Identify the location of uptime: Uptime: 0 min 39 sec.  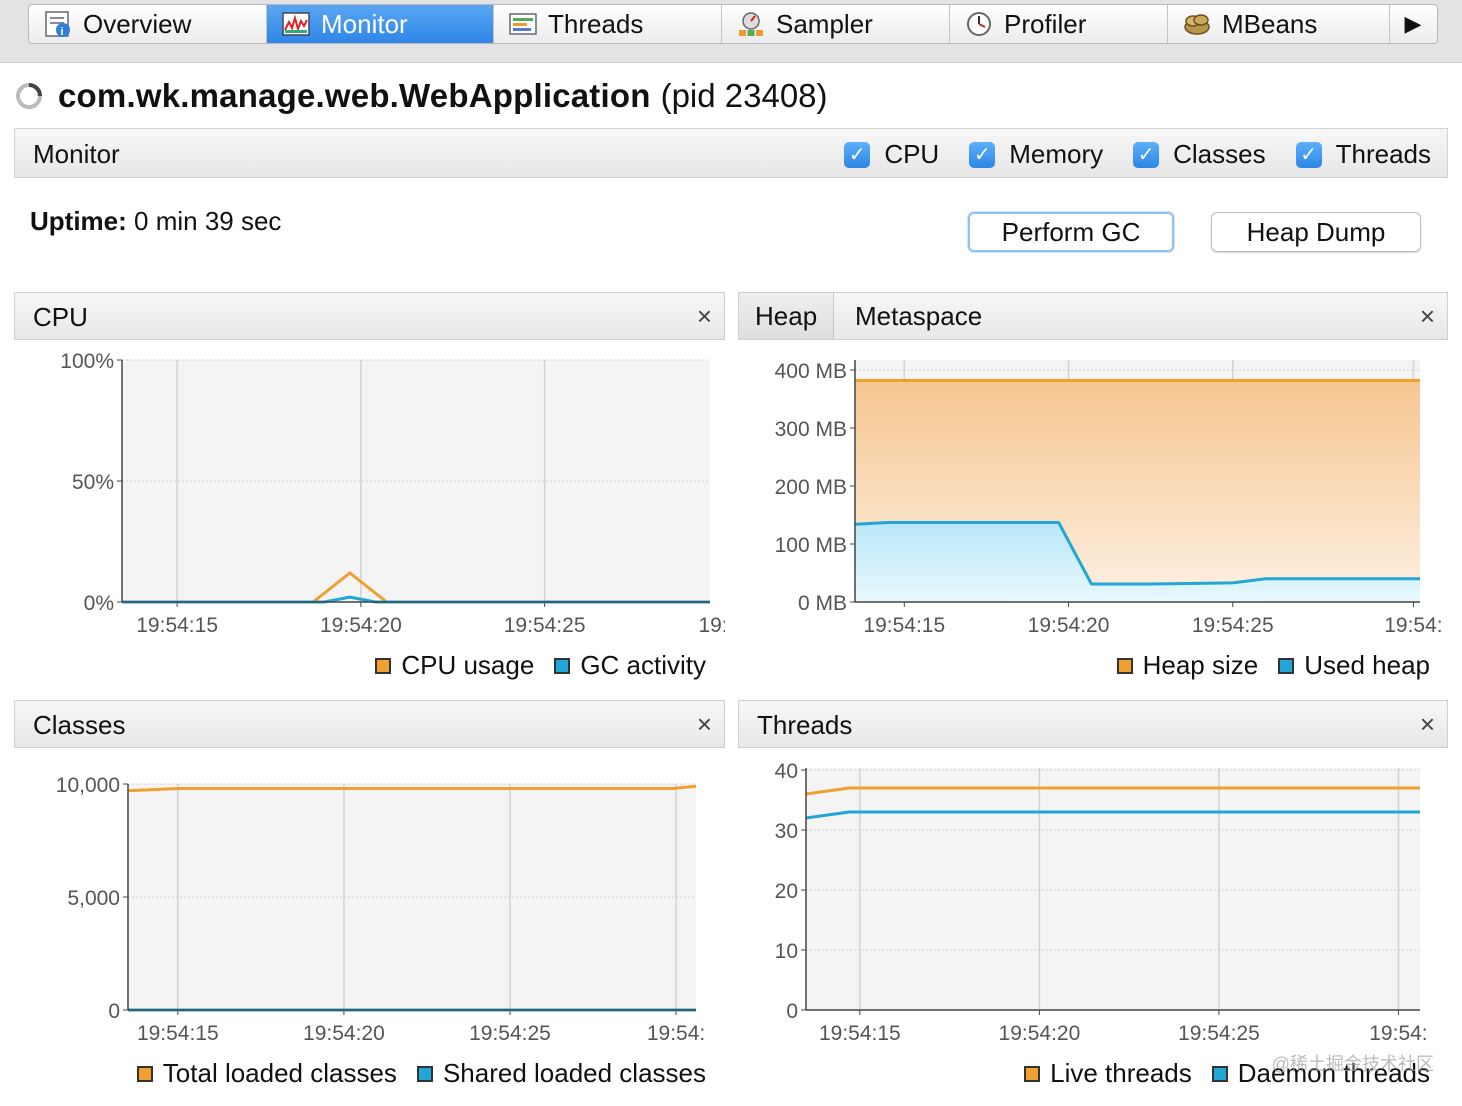
(155, 221).